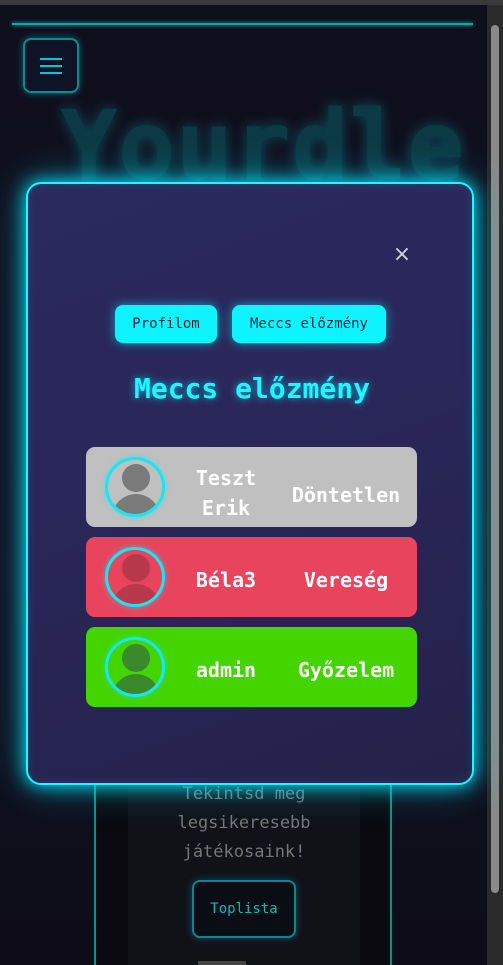 The width and height of the screenshot is (503, 965). I want to click on scrollbar-thumb, so click(495, 459).